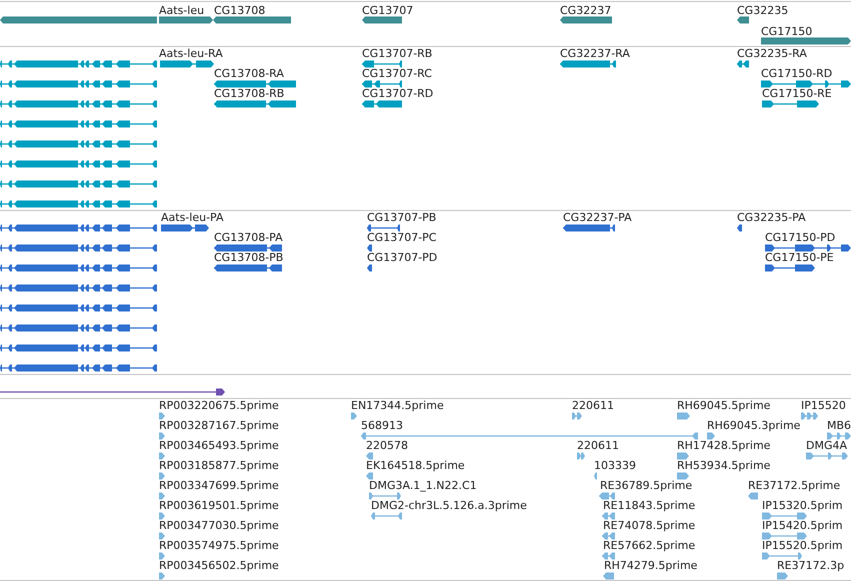  I want to click on feature-label: CG13707-PD, so click(402, 257).